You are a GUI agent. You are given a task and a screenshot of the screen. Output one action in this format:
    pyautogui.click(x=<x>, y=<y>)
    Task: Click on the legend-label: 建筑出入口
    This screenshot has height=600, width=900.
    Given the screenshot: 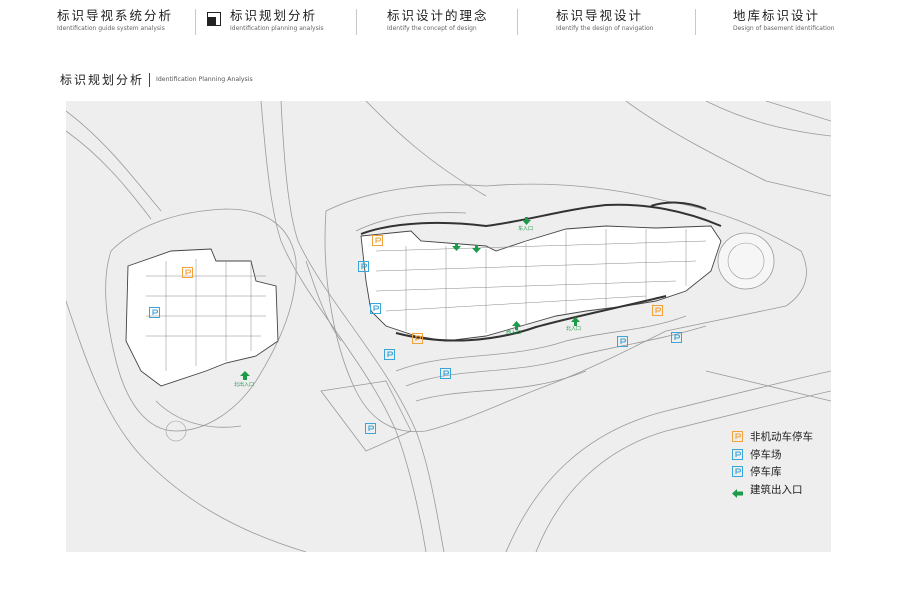 What is the action you would take?
    pyautogui.click(x=776, y=489)
    